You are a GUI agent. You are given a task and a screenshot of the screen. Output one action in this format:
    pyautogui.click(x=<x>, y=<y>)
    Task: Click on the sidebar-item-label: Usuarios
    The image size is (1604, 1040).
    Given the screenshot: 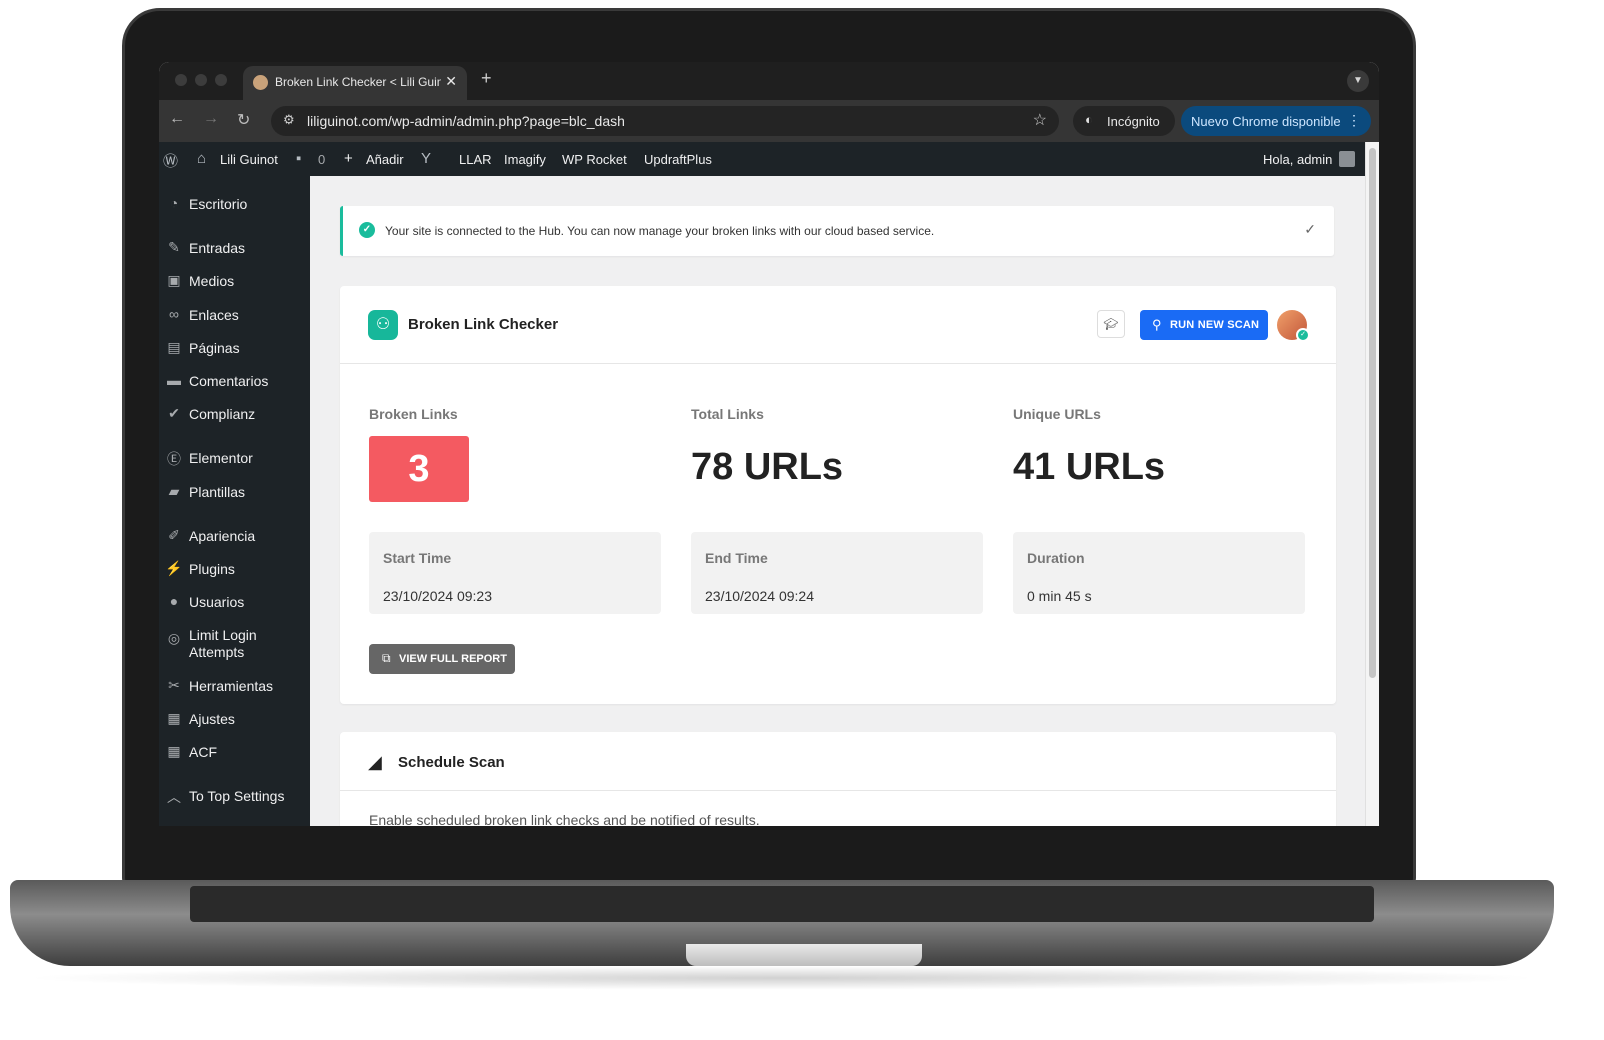 What is the action you would take?
    pyautogui.click(x=217, y=602)
    